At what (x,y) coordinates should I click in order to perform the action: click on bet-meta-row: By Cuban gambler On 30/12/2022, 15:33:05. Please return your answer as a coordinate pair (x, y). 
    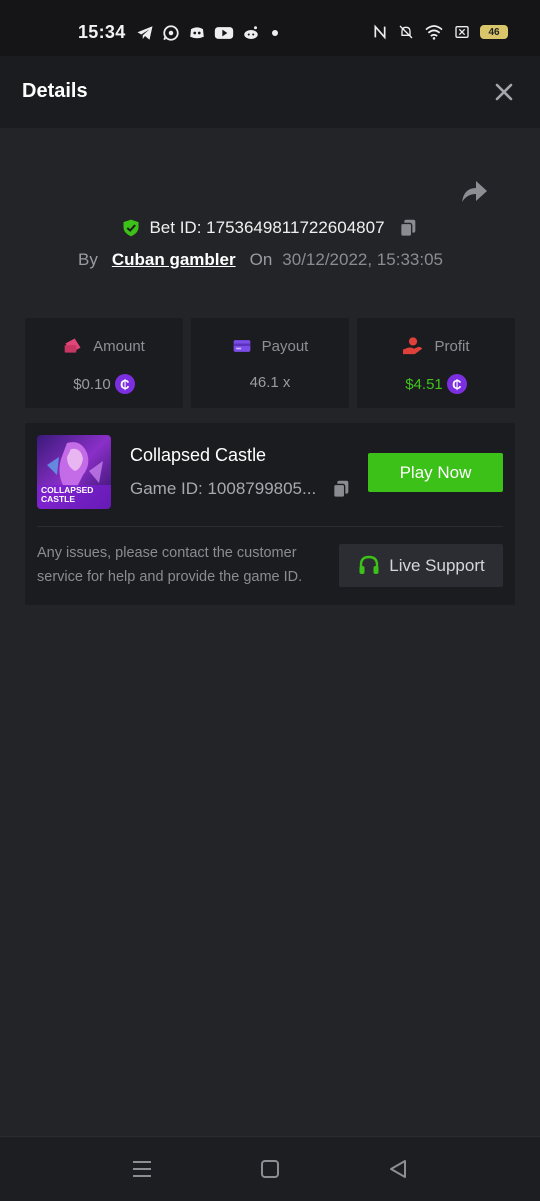
    Looking at the image, I should click on (260, 260).